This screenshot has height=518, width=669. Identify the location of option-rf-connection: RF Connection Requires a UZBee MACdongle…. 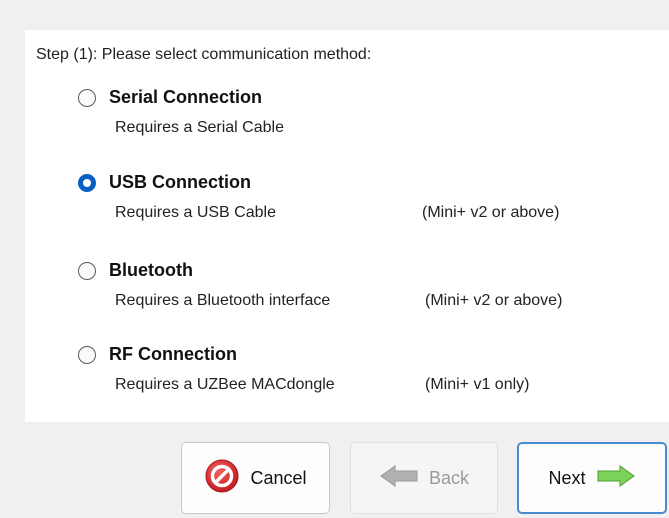
(358, 374).